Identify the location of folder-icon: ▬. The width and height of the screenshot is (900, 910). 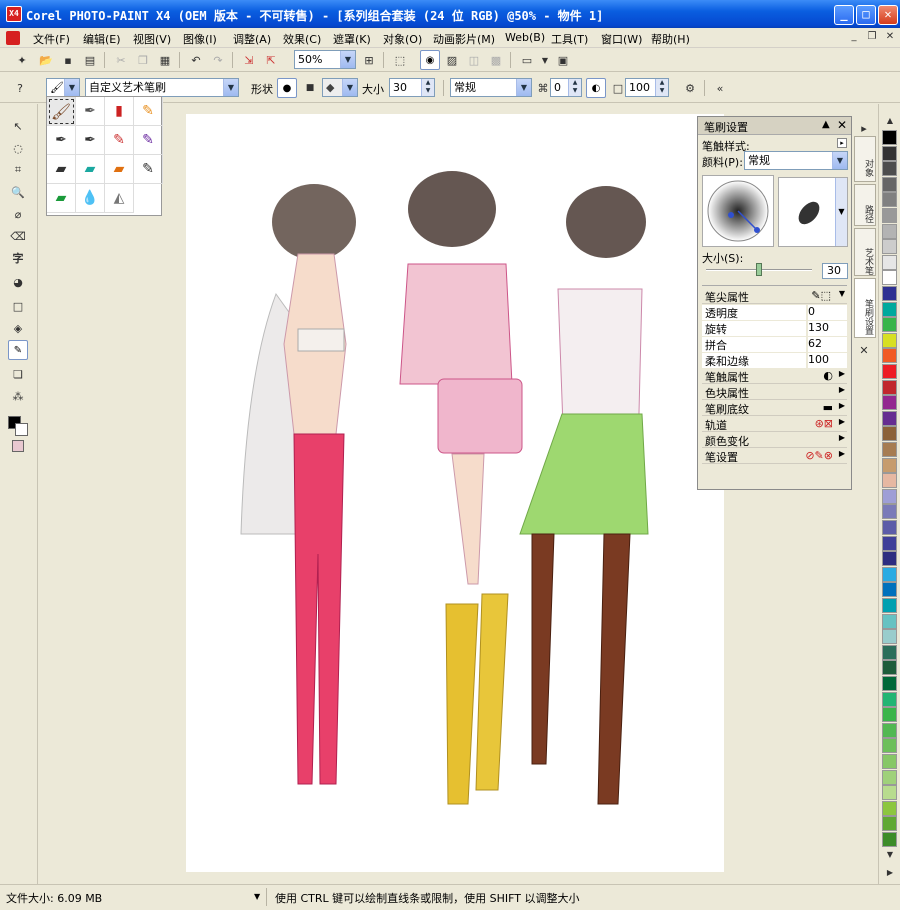
(828, 407).